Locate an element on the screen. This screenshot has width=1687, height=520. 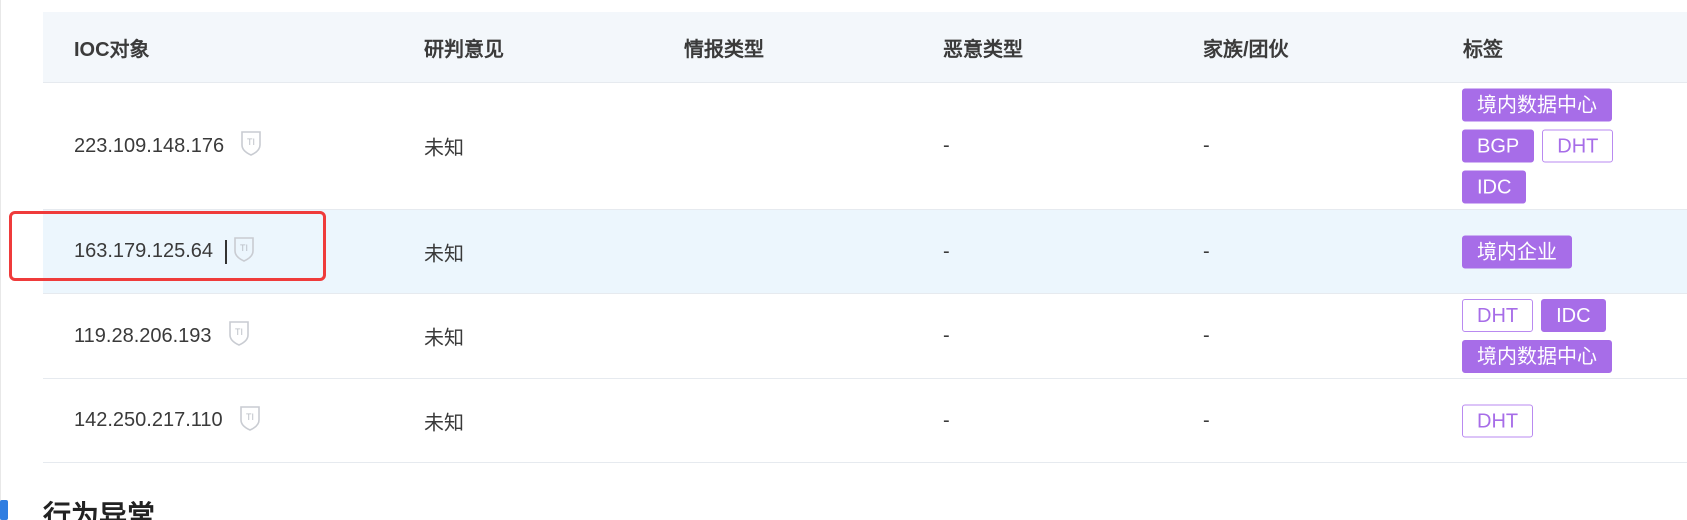
ip-link: 163.179.125.64 is located at coordinates (143, 251).